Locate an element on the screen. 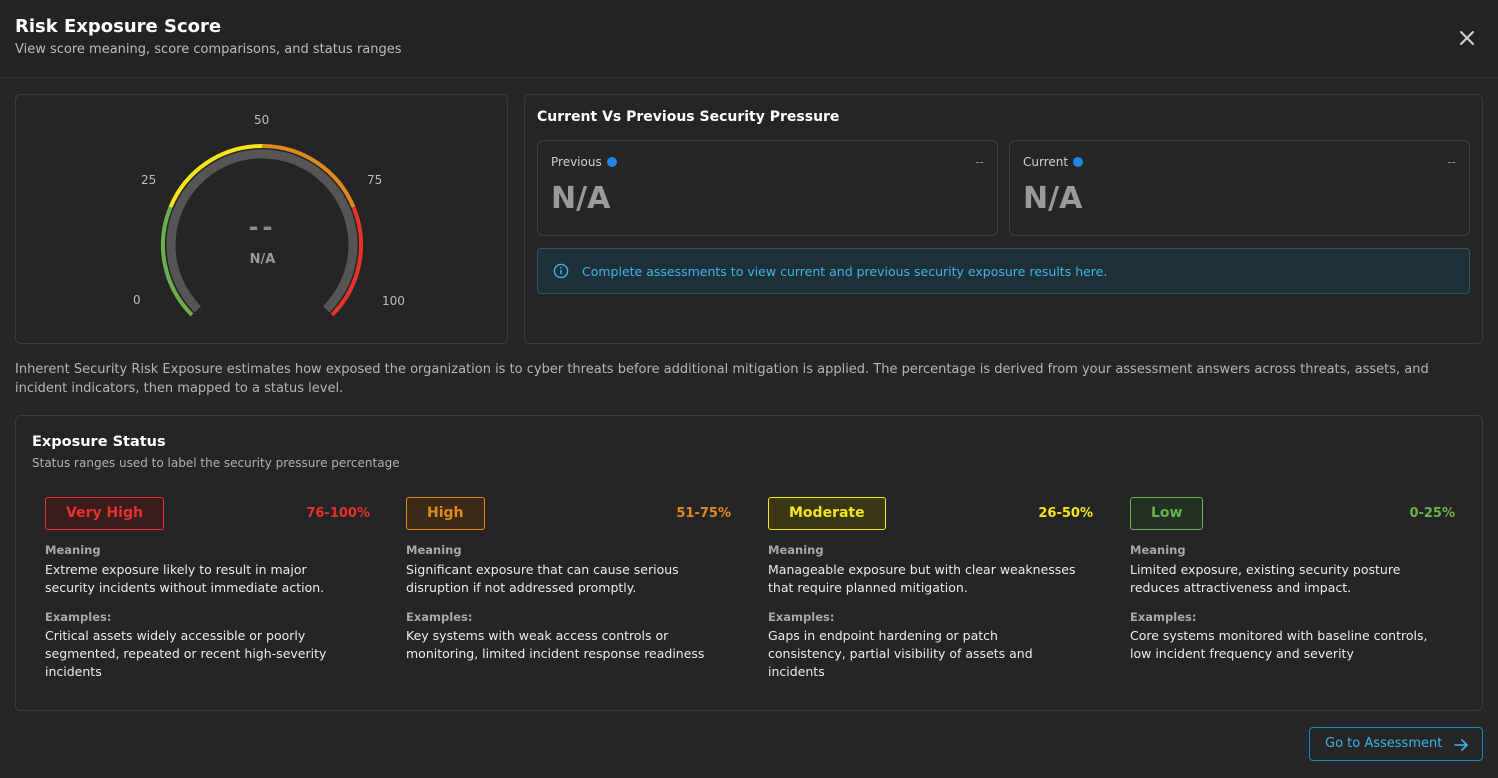 Image resolution: width=1498 pixels, height=778 pixels. gauge-tick-100: 100 is located at coordinates (393, 301).